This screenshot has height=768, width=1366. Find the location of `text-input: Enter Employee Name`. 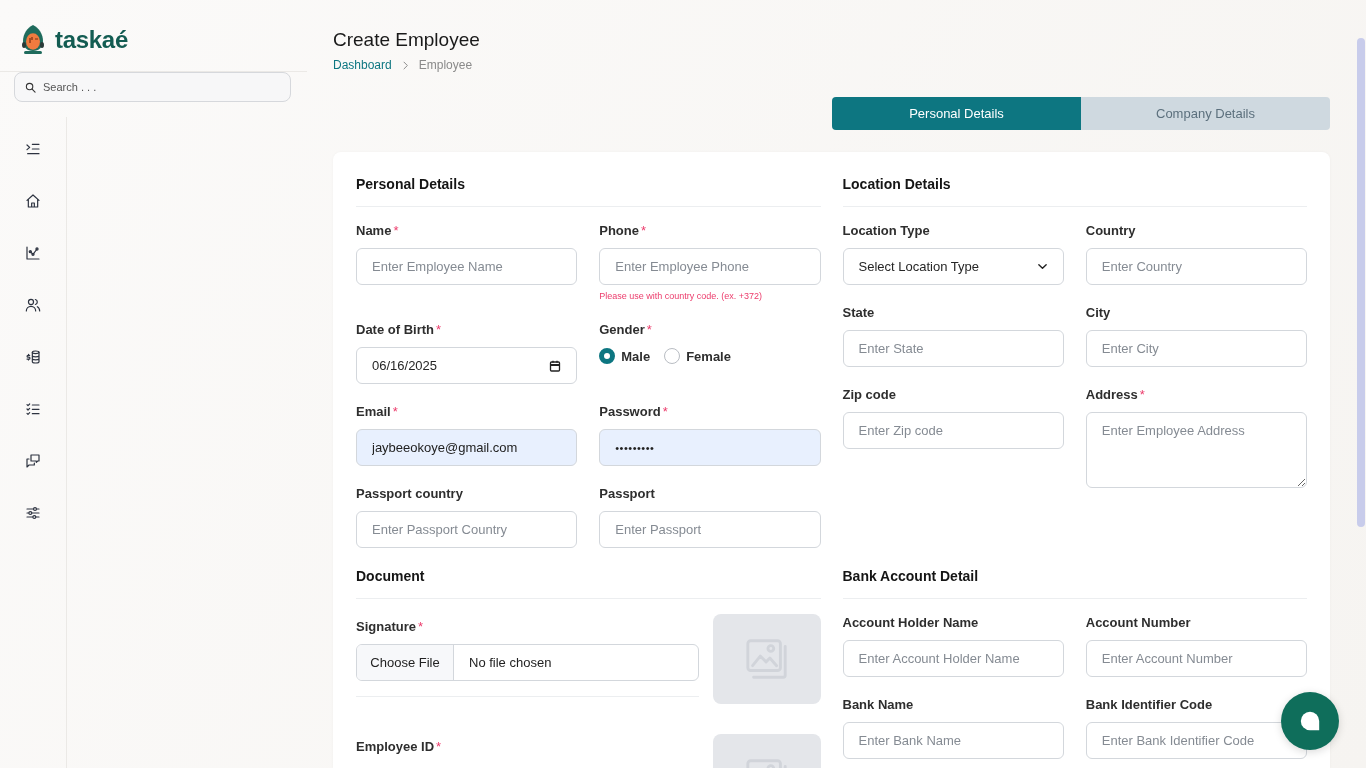

text-input: Enter Employee Name is located at coordinates (467, 266).